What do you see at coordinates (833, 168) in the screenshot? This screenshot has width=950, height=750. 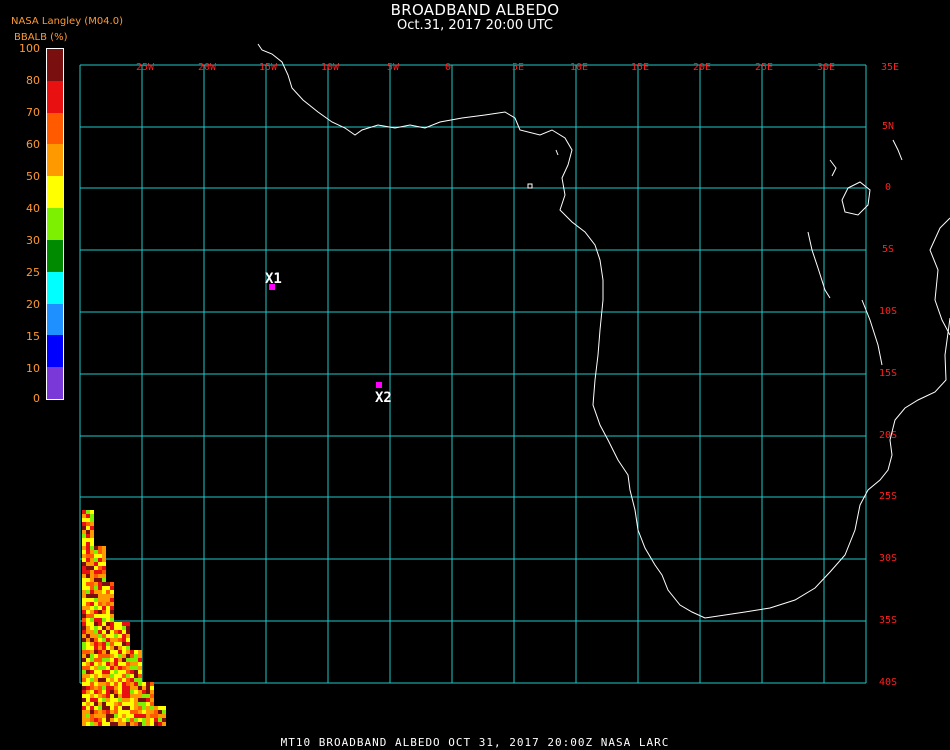 I see `lake-albert` at bounding box center [833, 168].